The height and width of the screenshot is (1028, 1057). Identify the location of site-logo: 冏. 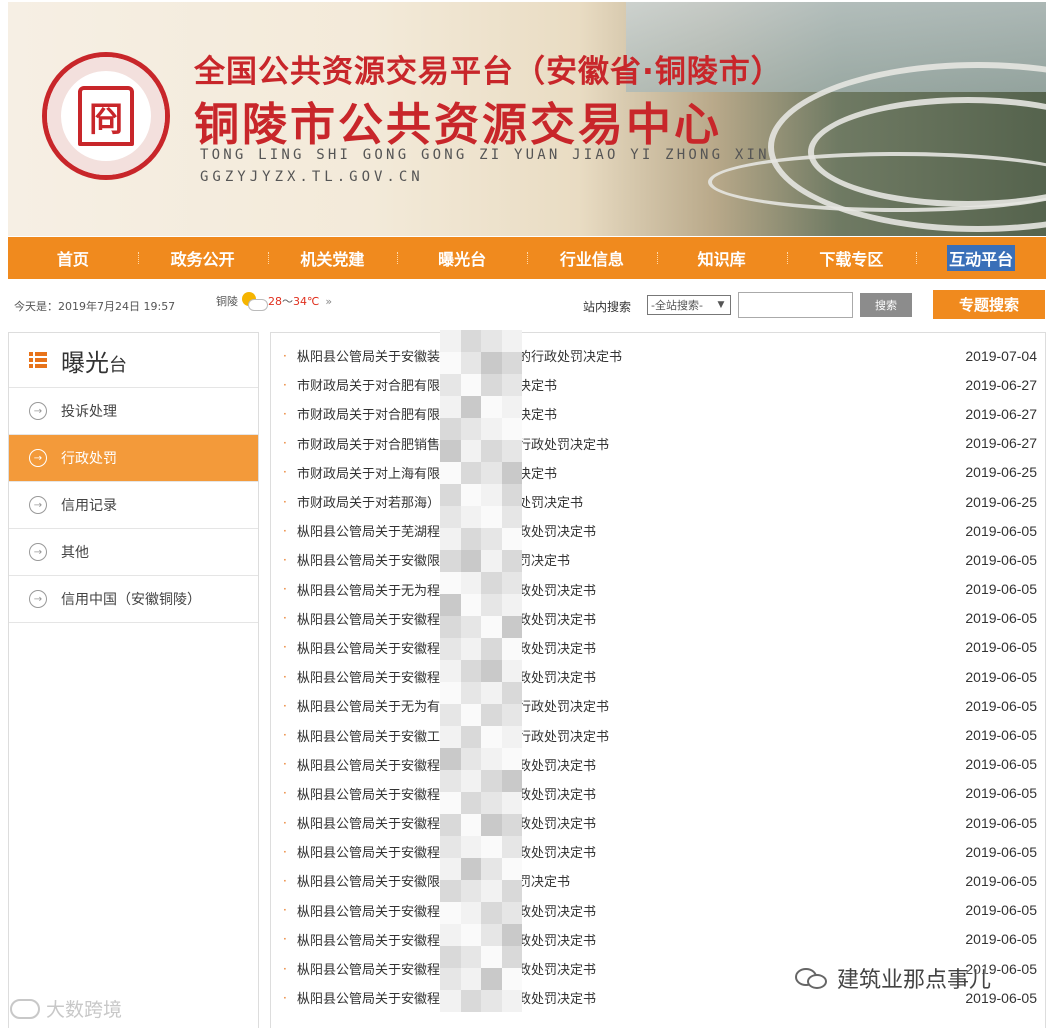
(106, 116).